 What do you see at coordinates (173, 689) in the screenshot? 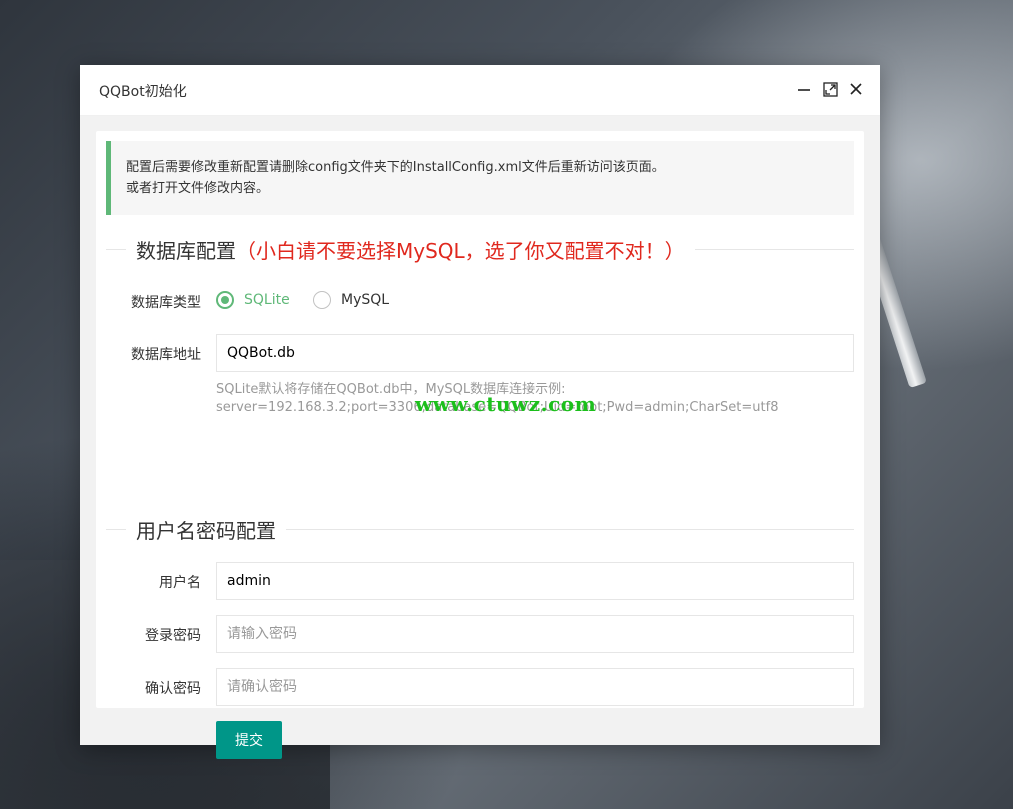
I see `confirm-password-label: 确认密码` at bounding box center [173, 689].